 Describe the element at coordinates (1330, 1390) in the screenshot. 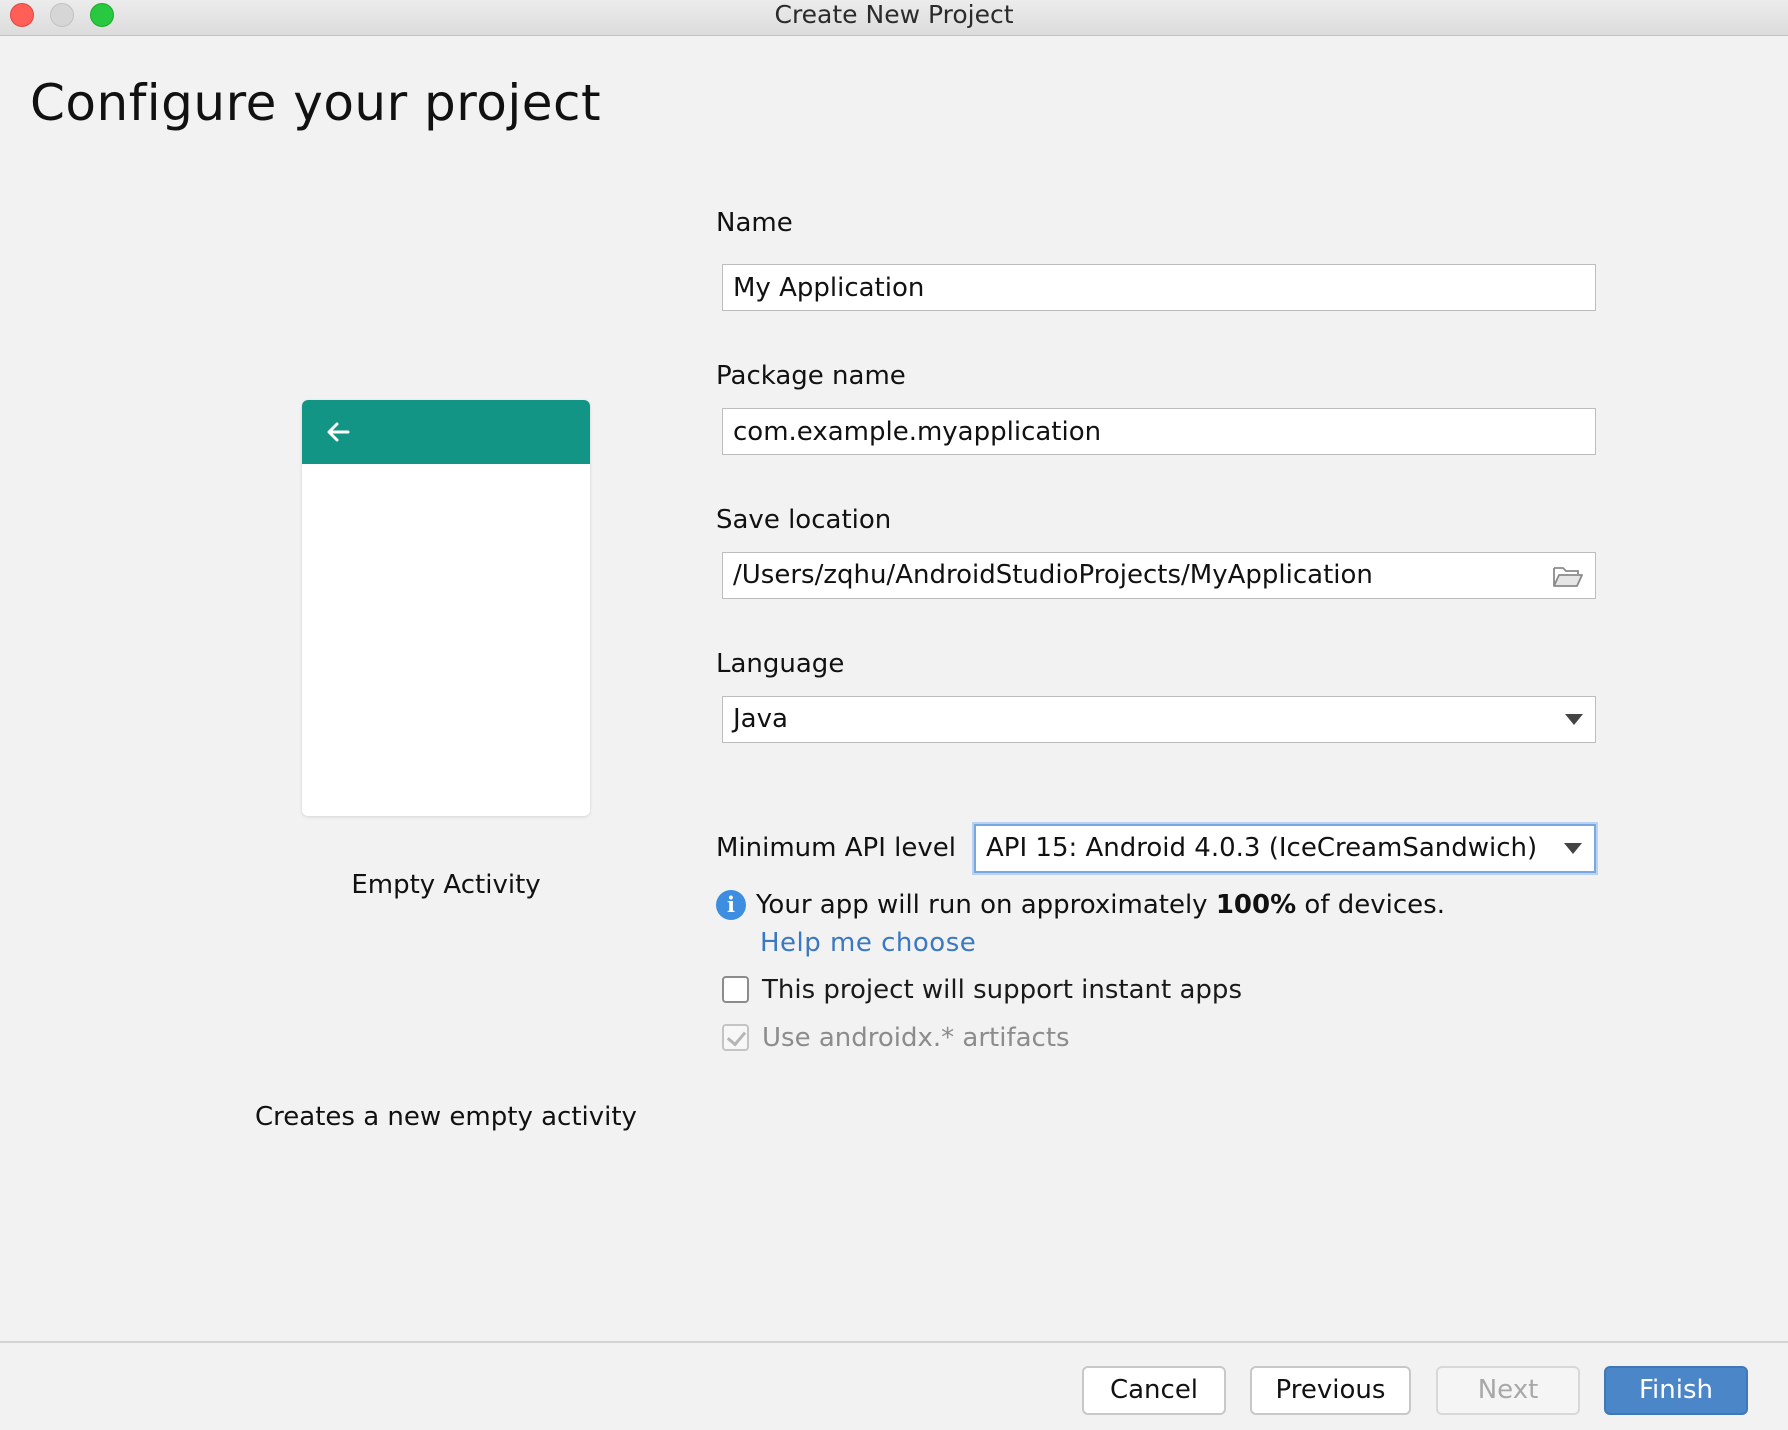

I see `previous-button: Previous` at that location.